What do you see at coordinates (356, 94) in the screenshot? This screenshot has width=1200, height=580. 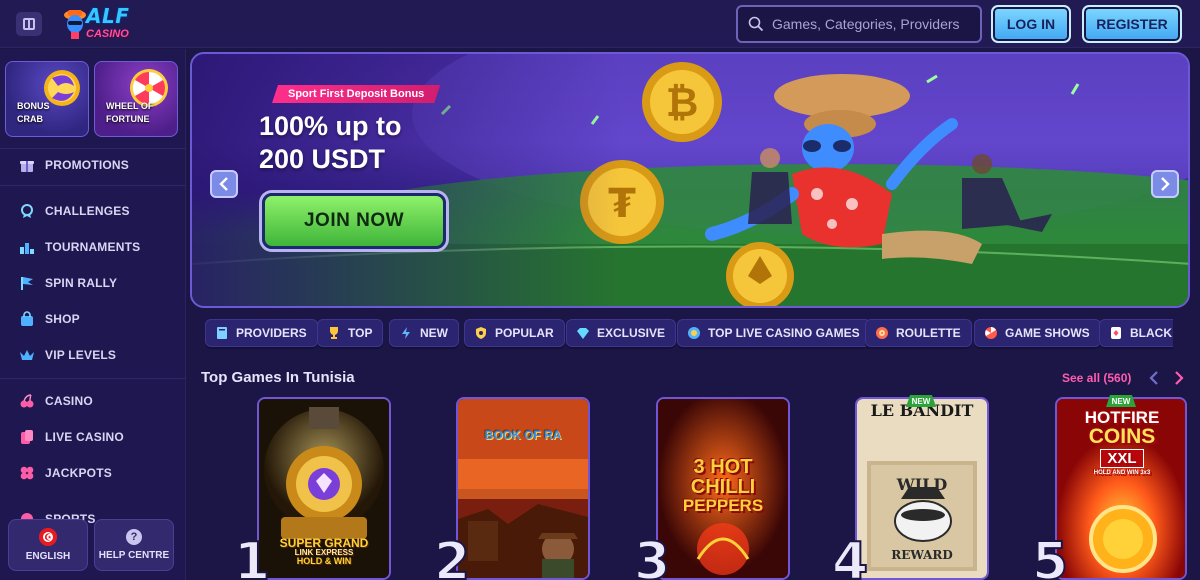 I see `banner-tag: Sport First Deposit Bonus` at bounding box center [356, 94].